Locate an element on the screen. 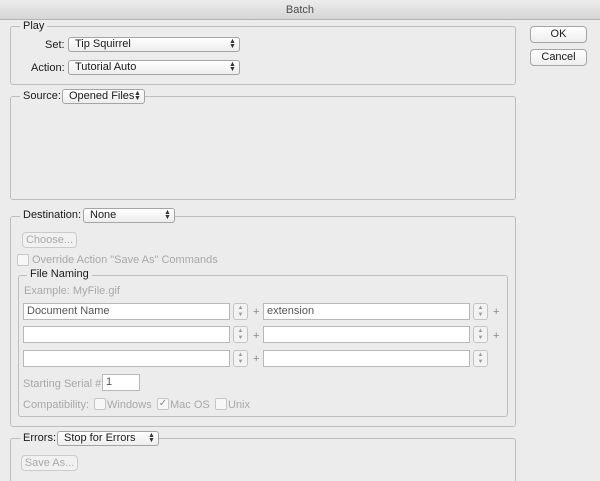 This screenshot has height=481, width=600. set-select-value: Tip Squirrel is located at coordinates (103, 44).